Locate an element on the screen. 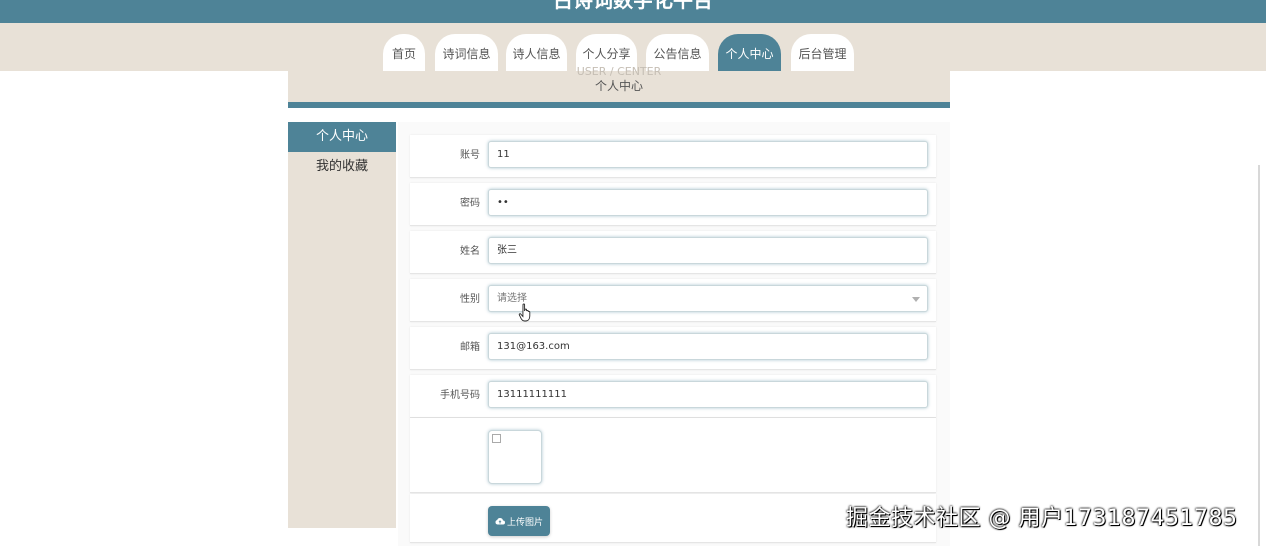 This screenshot has width=1266, height=546. upload-image-label: 上传图片 is located at coordinates (524, 522).